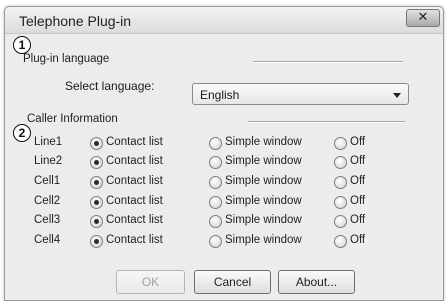 The height and width of the screenshot is (301, 446). I want to click on cancel-button: Cancel, so click(232, 282).